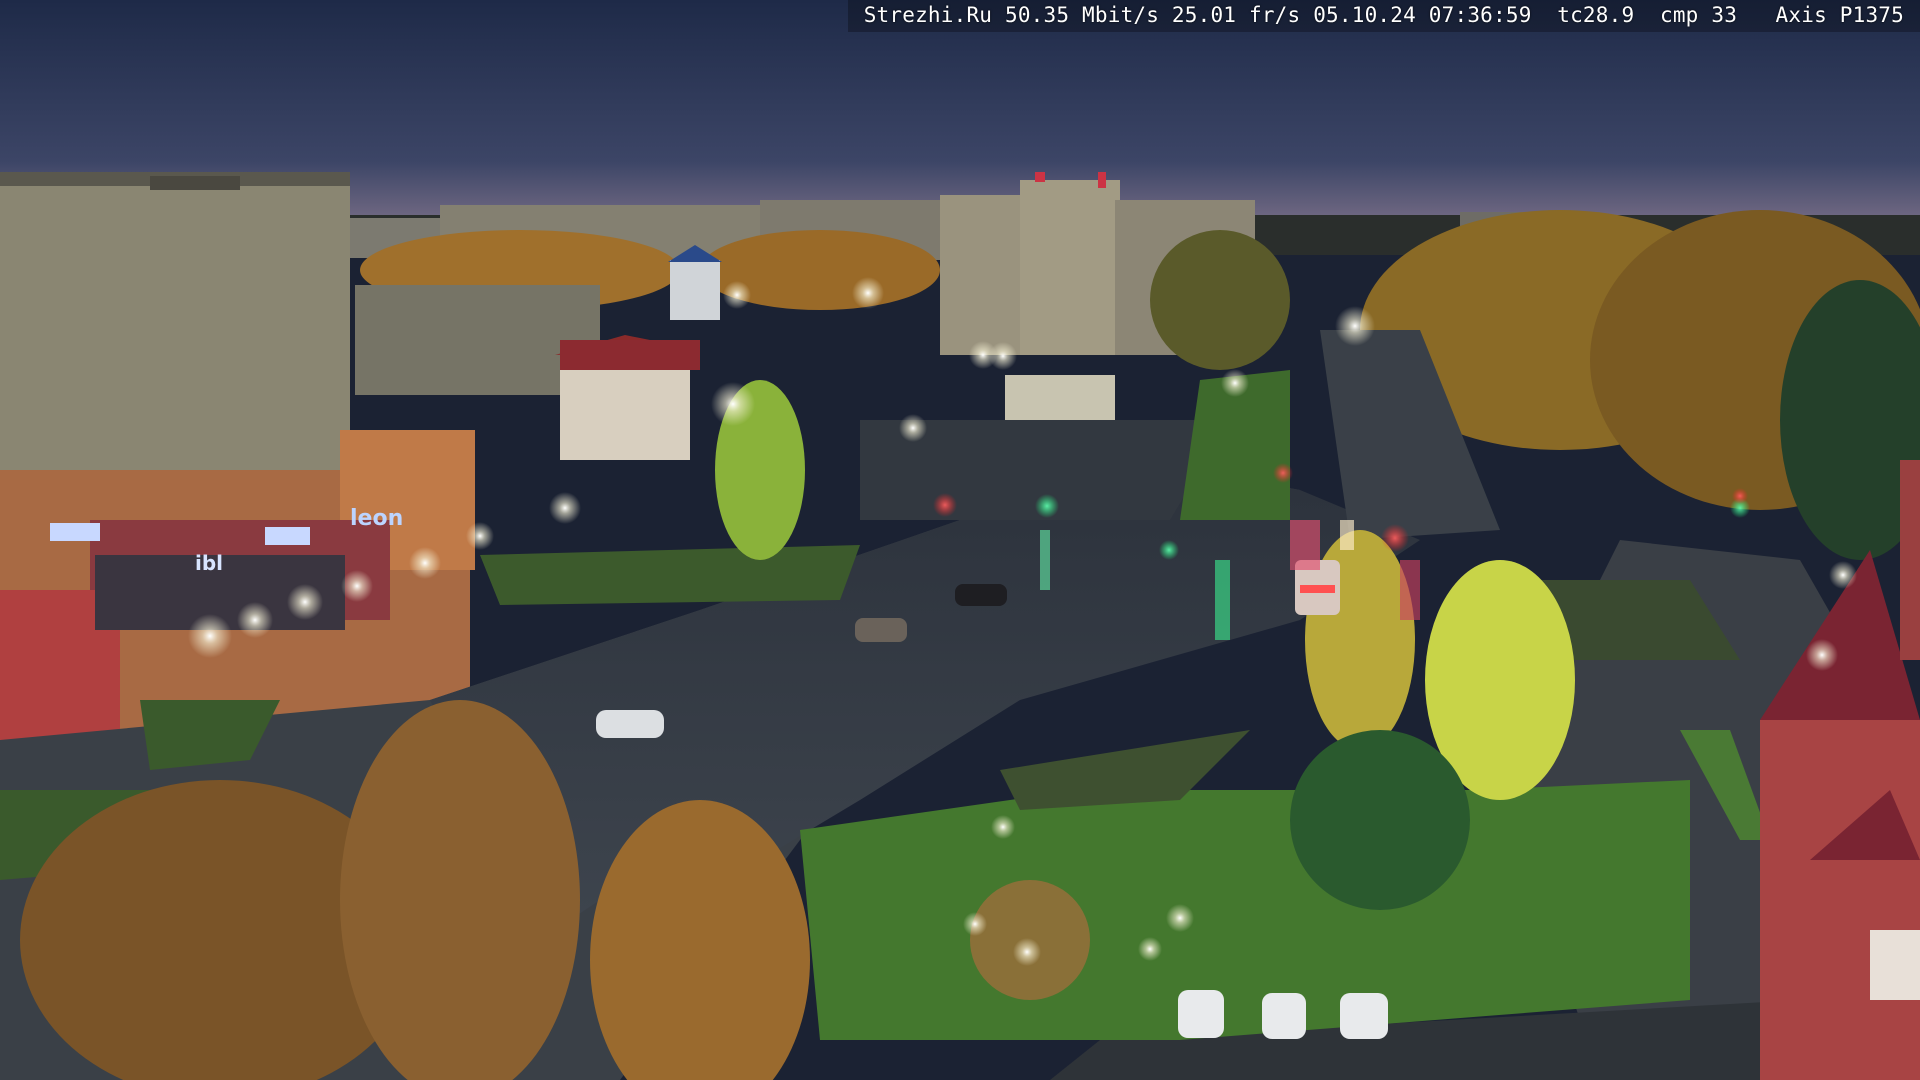  I want to click on left-apartment-block, so click(175, 346).